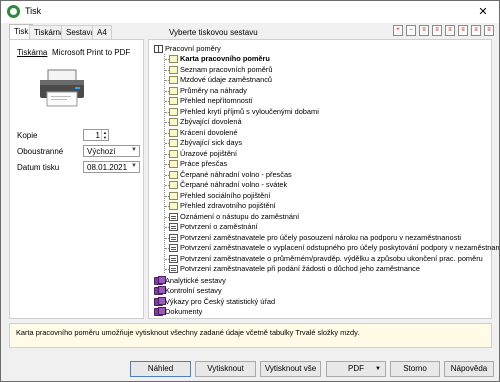  Describe the element at coordinates (158, 49) in the screenshot. I see `open-book-icon` at that location.